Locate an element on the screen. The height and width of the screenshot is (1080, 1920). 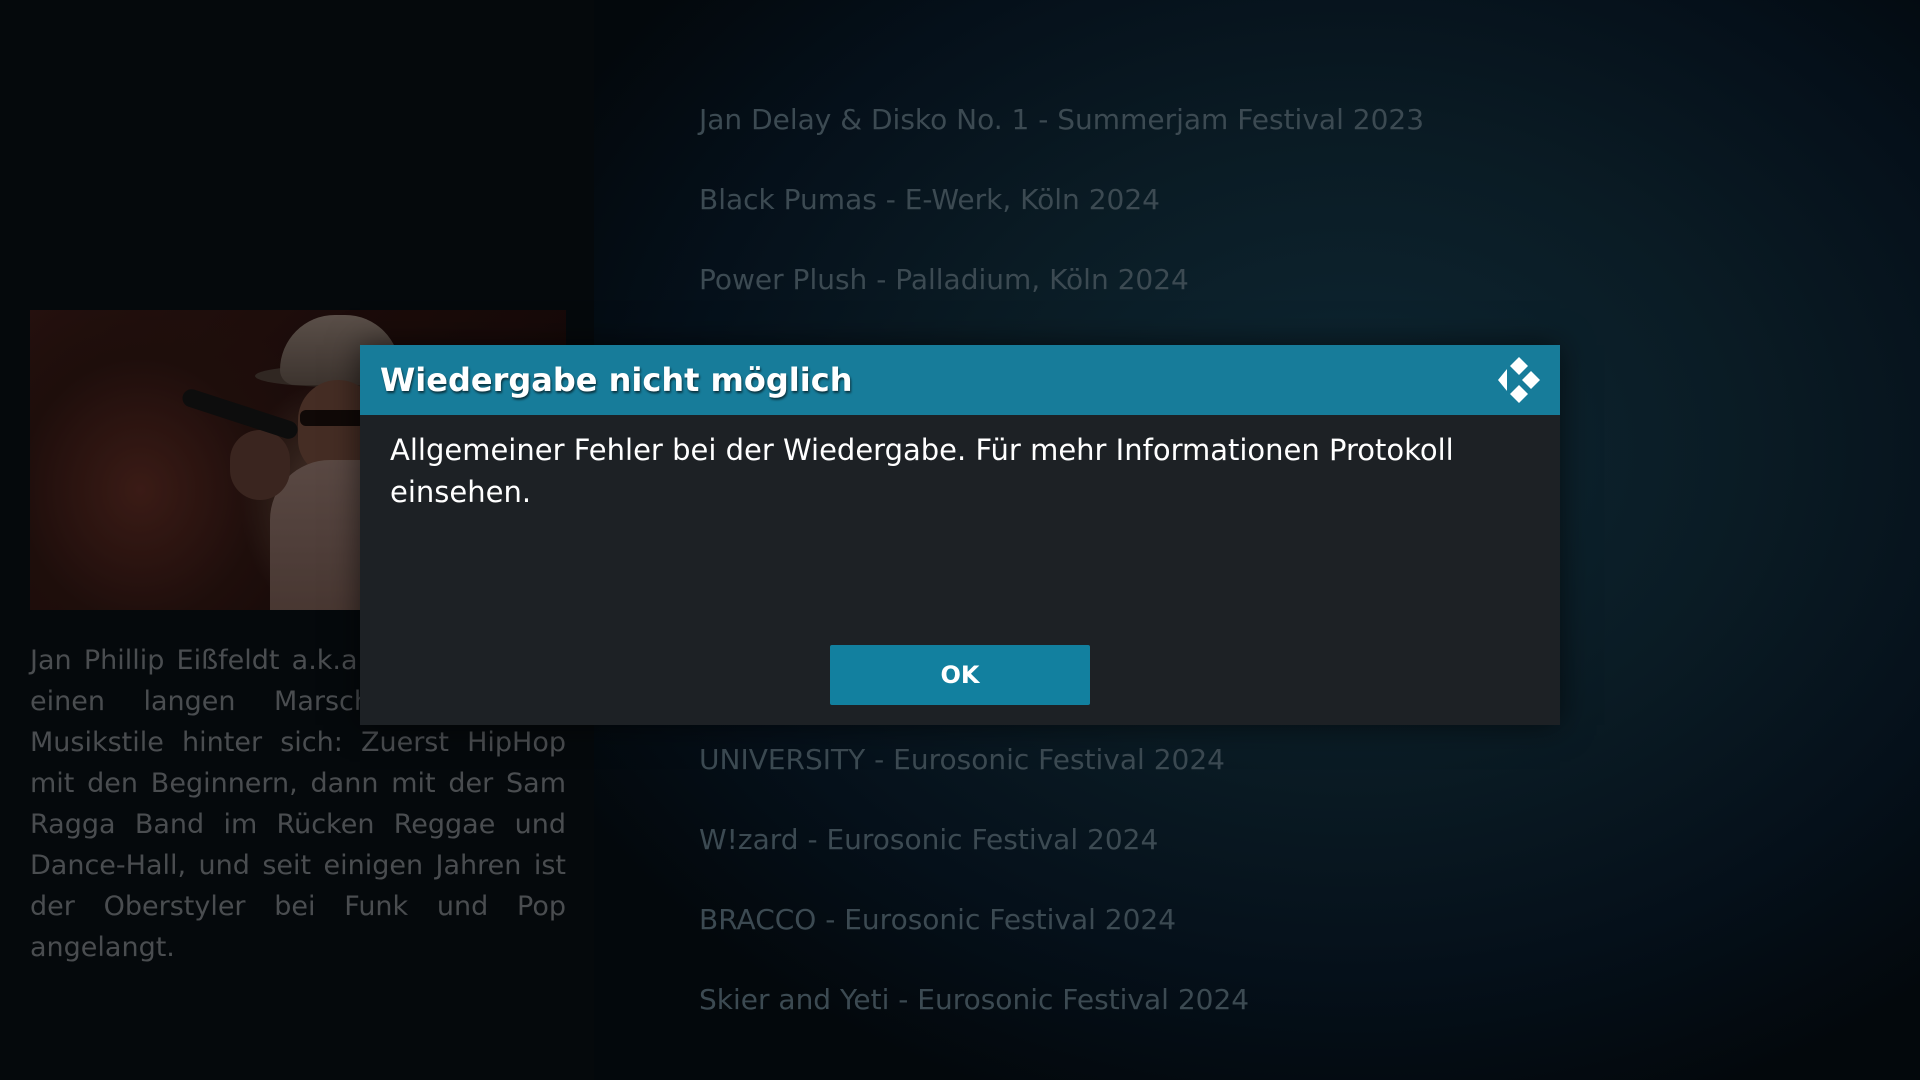
dialog-title: Wiedergabe nicht möglich is located at coordinates (616, 380).